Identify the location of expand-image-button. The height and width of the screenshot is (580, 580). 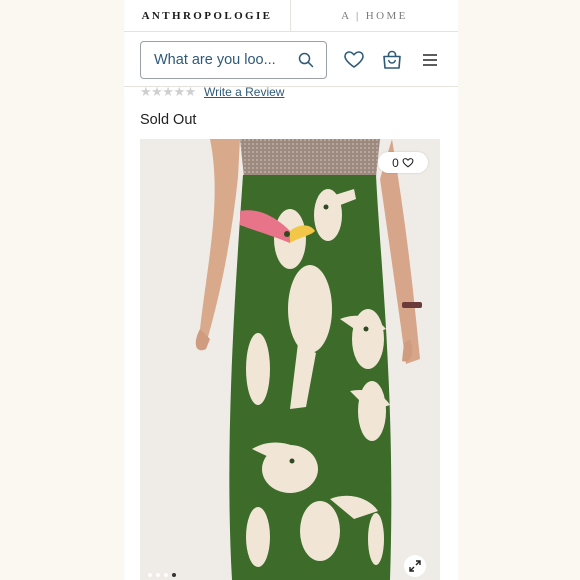
(415, 566).